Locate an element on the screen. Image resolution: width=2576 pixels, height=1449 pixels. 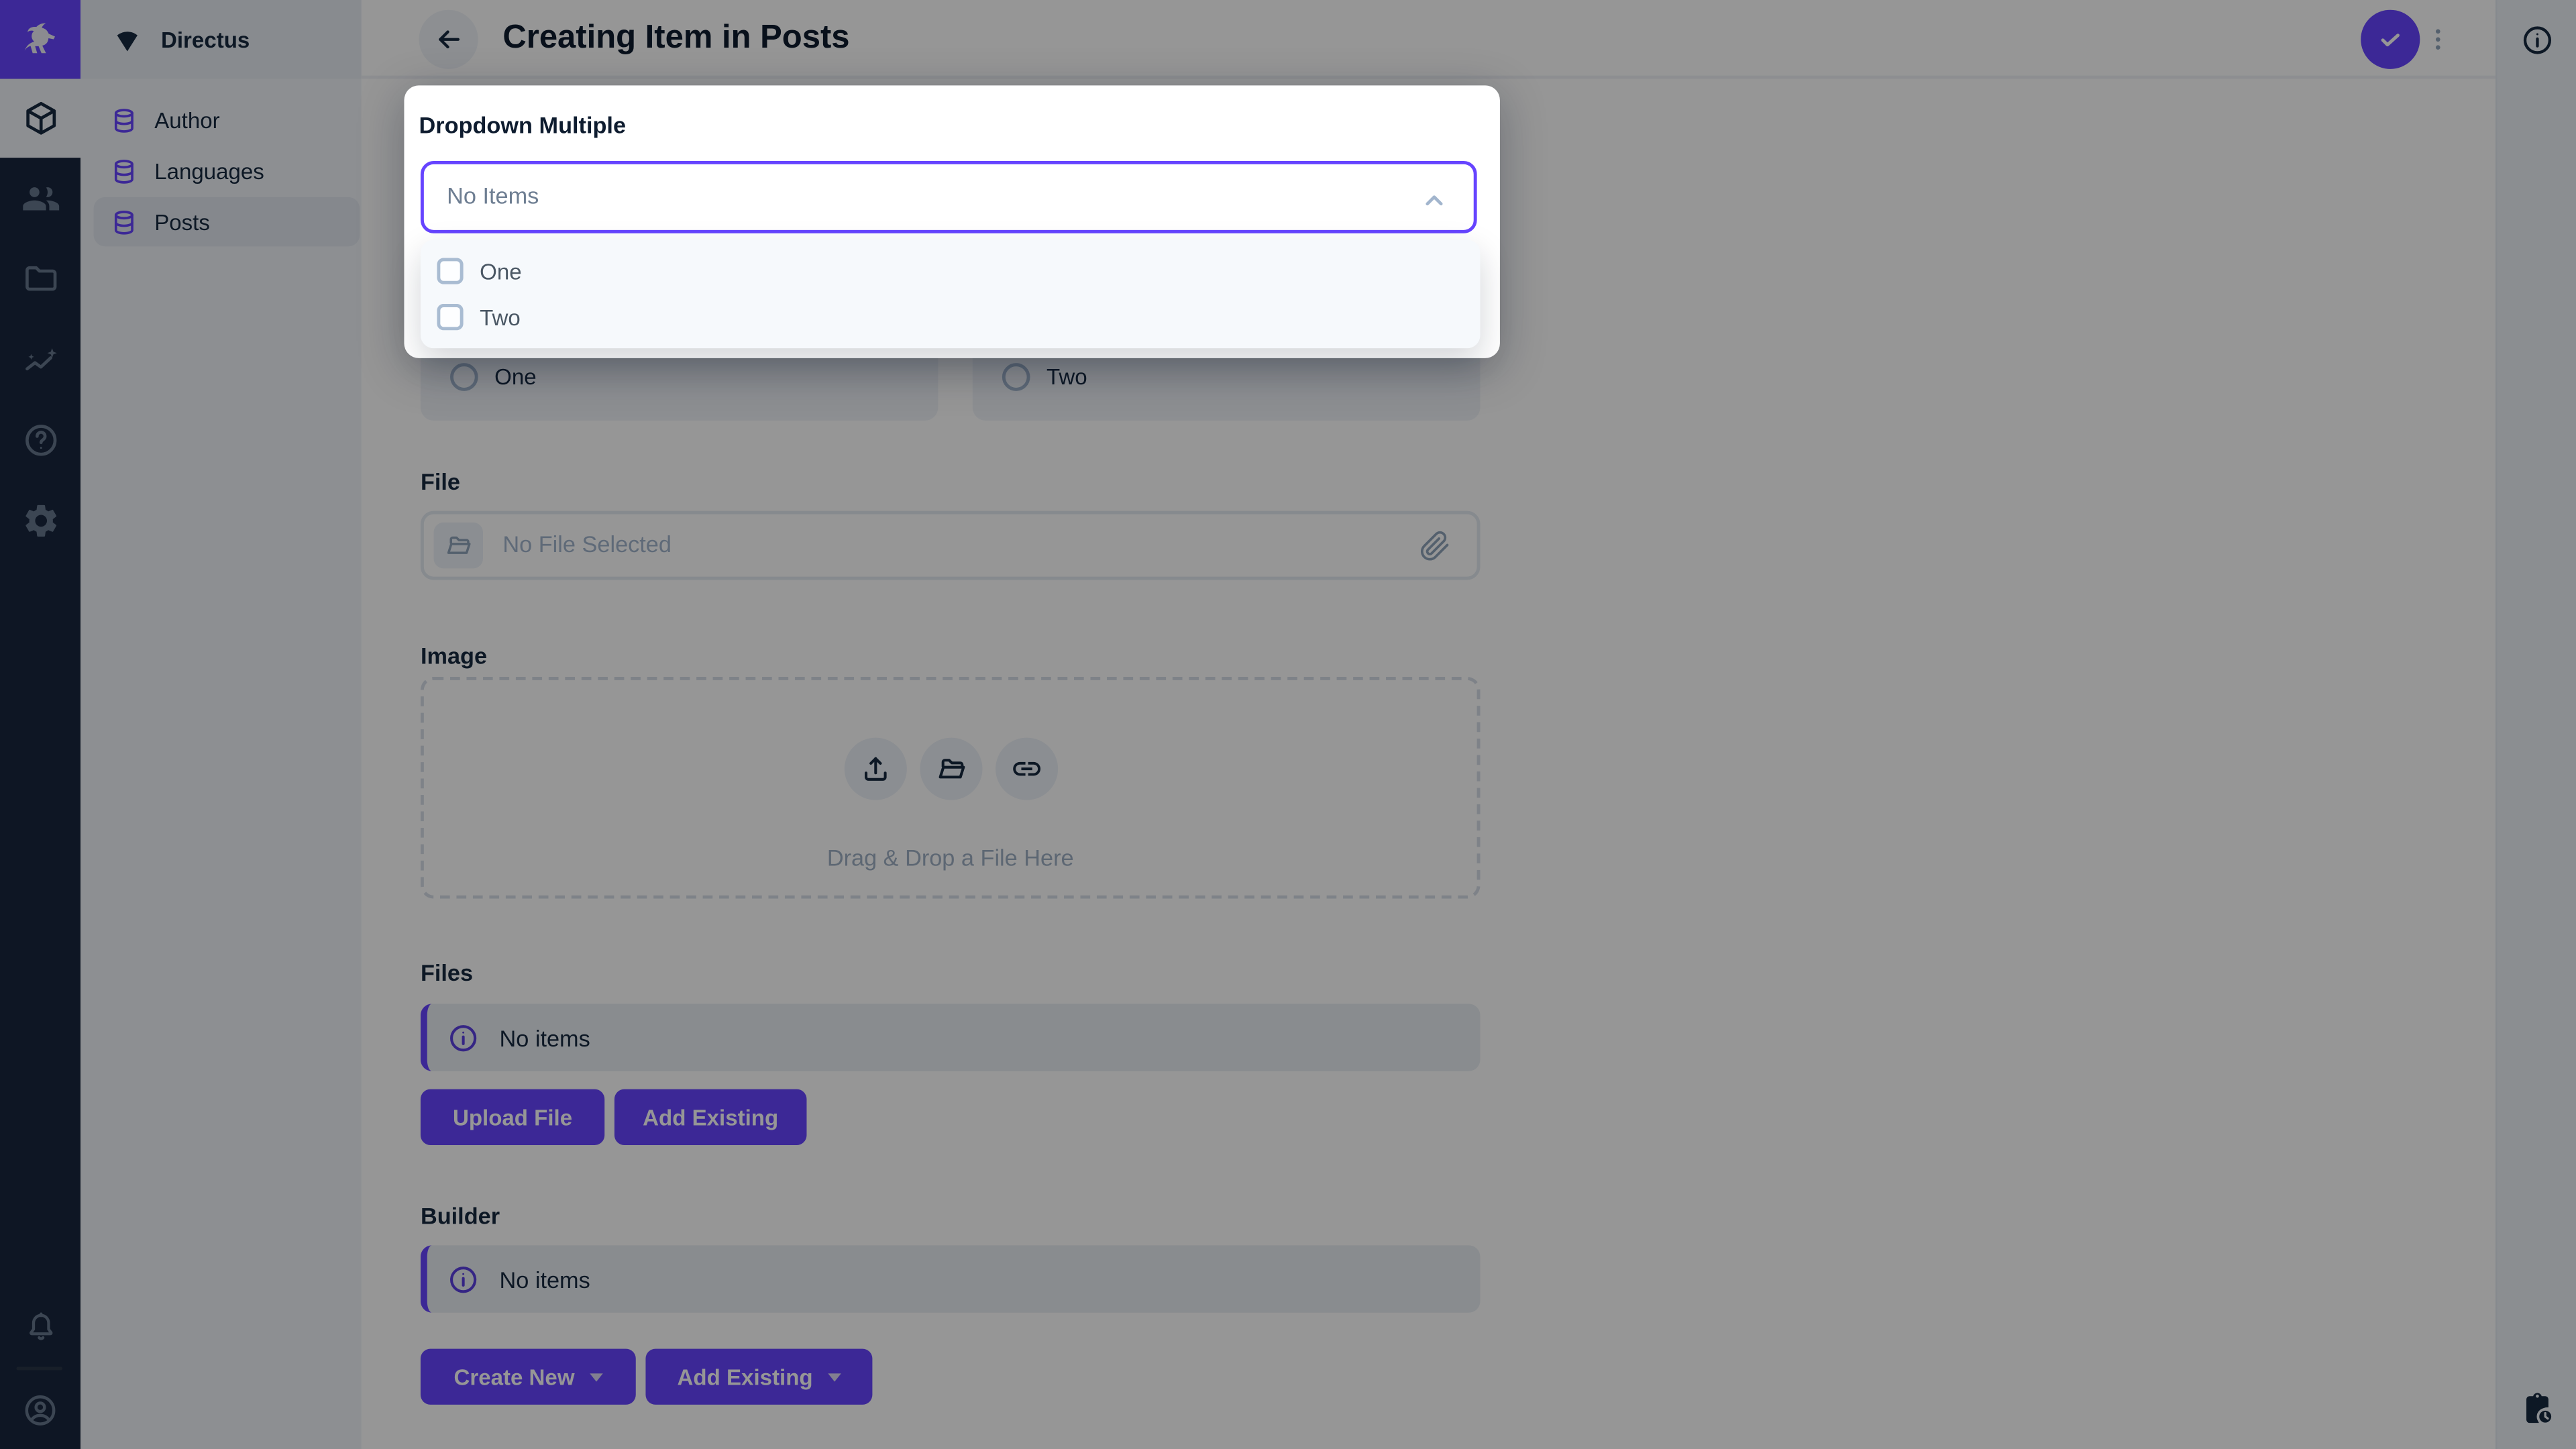
dropdown-multiple-label: Dropdown Multiple is located at coordinates (523, 124).